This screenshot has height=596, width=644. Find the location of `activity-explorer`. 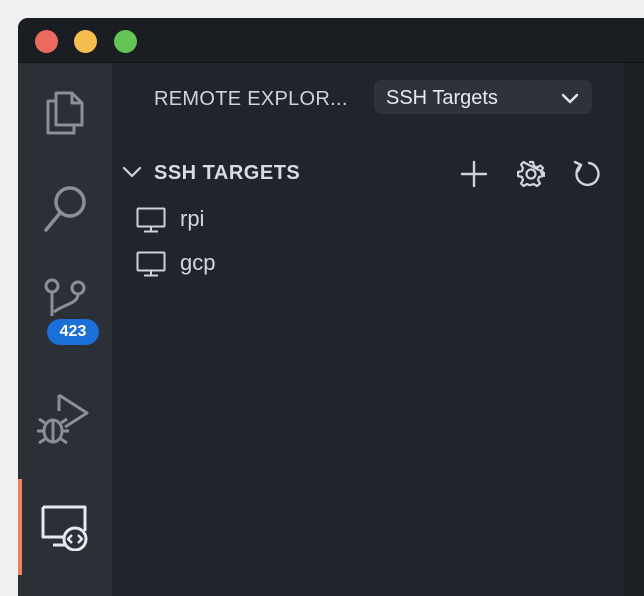

activity-explorer is located at coordinates (65, 111).